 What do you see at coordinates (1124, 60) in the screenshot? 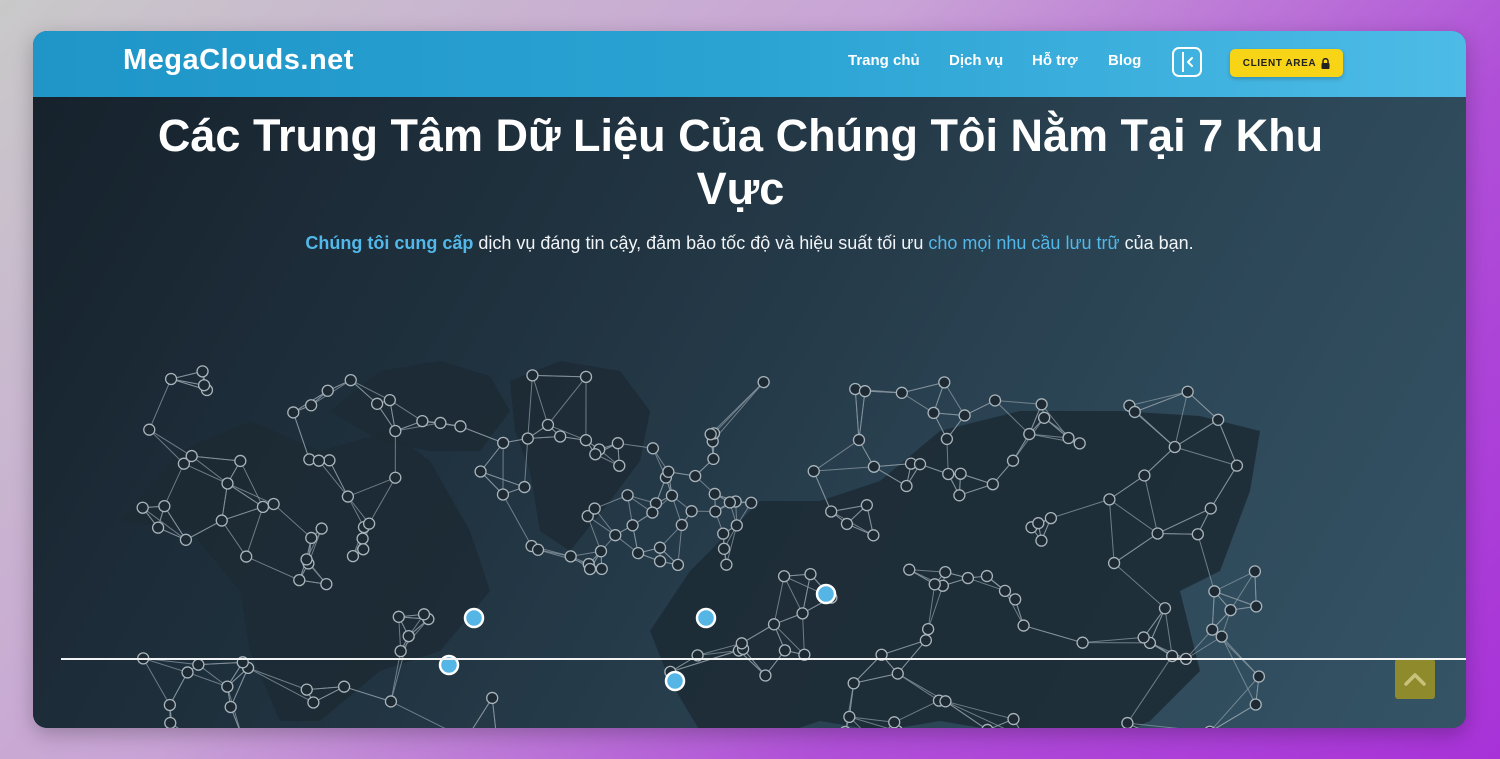
I see `nav-link-blog: Blog` at bounding box center [1124, 60].